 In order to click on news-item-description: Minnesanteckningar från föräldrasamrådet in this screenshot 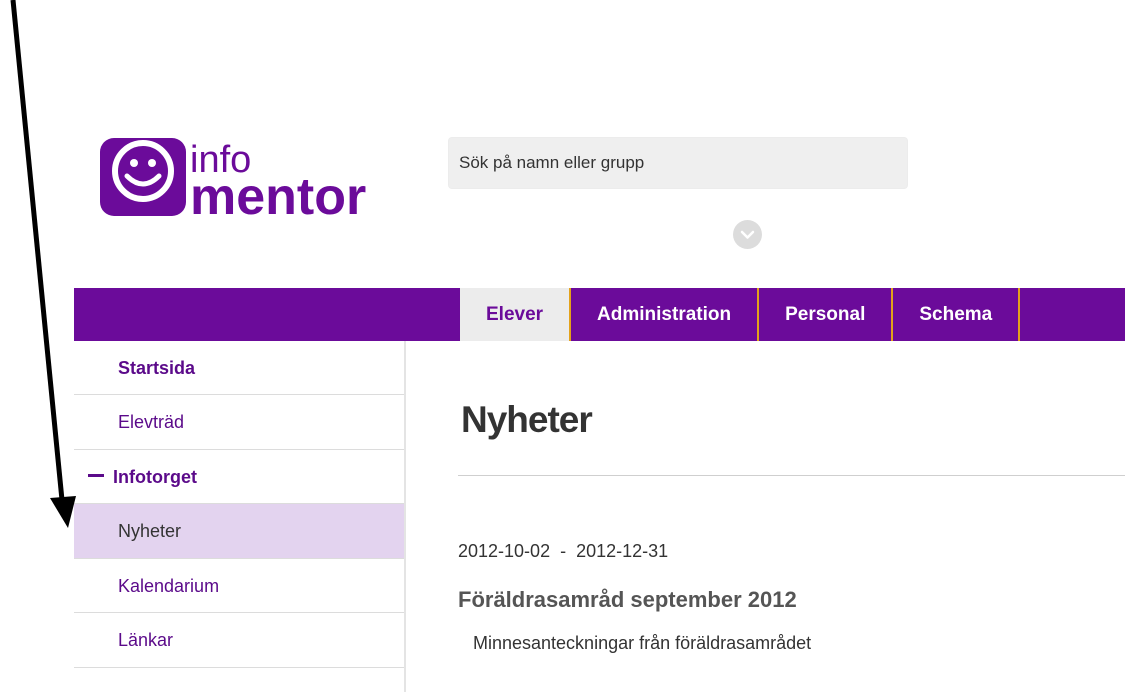, I will do `click(642, 643)`.